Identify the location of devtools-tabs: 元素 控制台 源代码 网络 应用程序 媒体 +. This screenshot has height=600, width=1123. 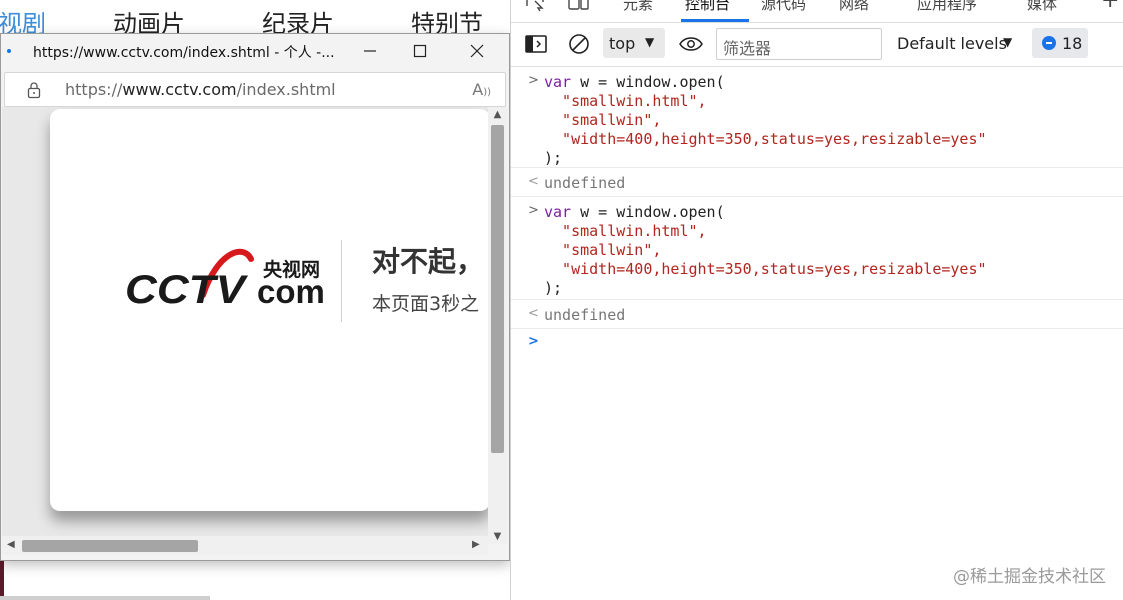
(817, 11).